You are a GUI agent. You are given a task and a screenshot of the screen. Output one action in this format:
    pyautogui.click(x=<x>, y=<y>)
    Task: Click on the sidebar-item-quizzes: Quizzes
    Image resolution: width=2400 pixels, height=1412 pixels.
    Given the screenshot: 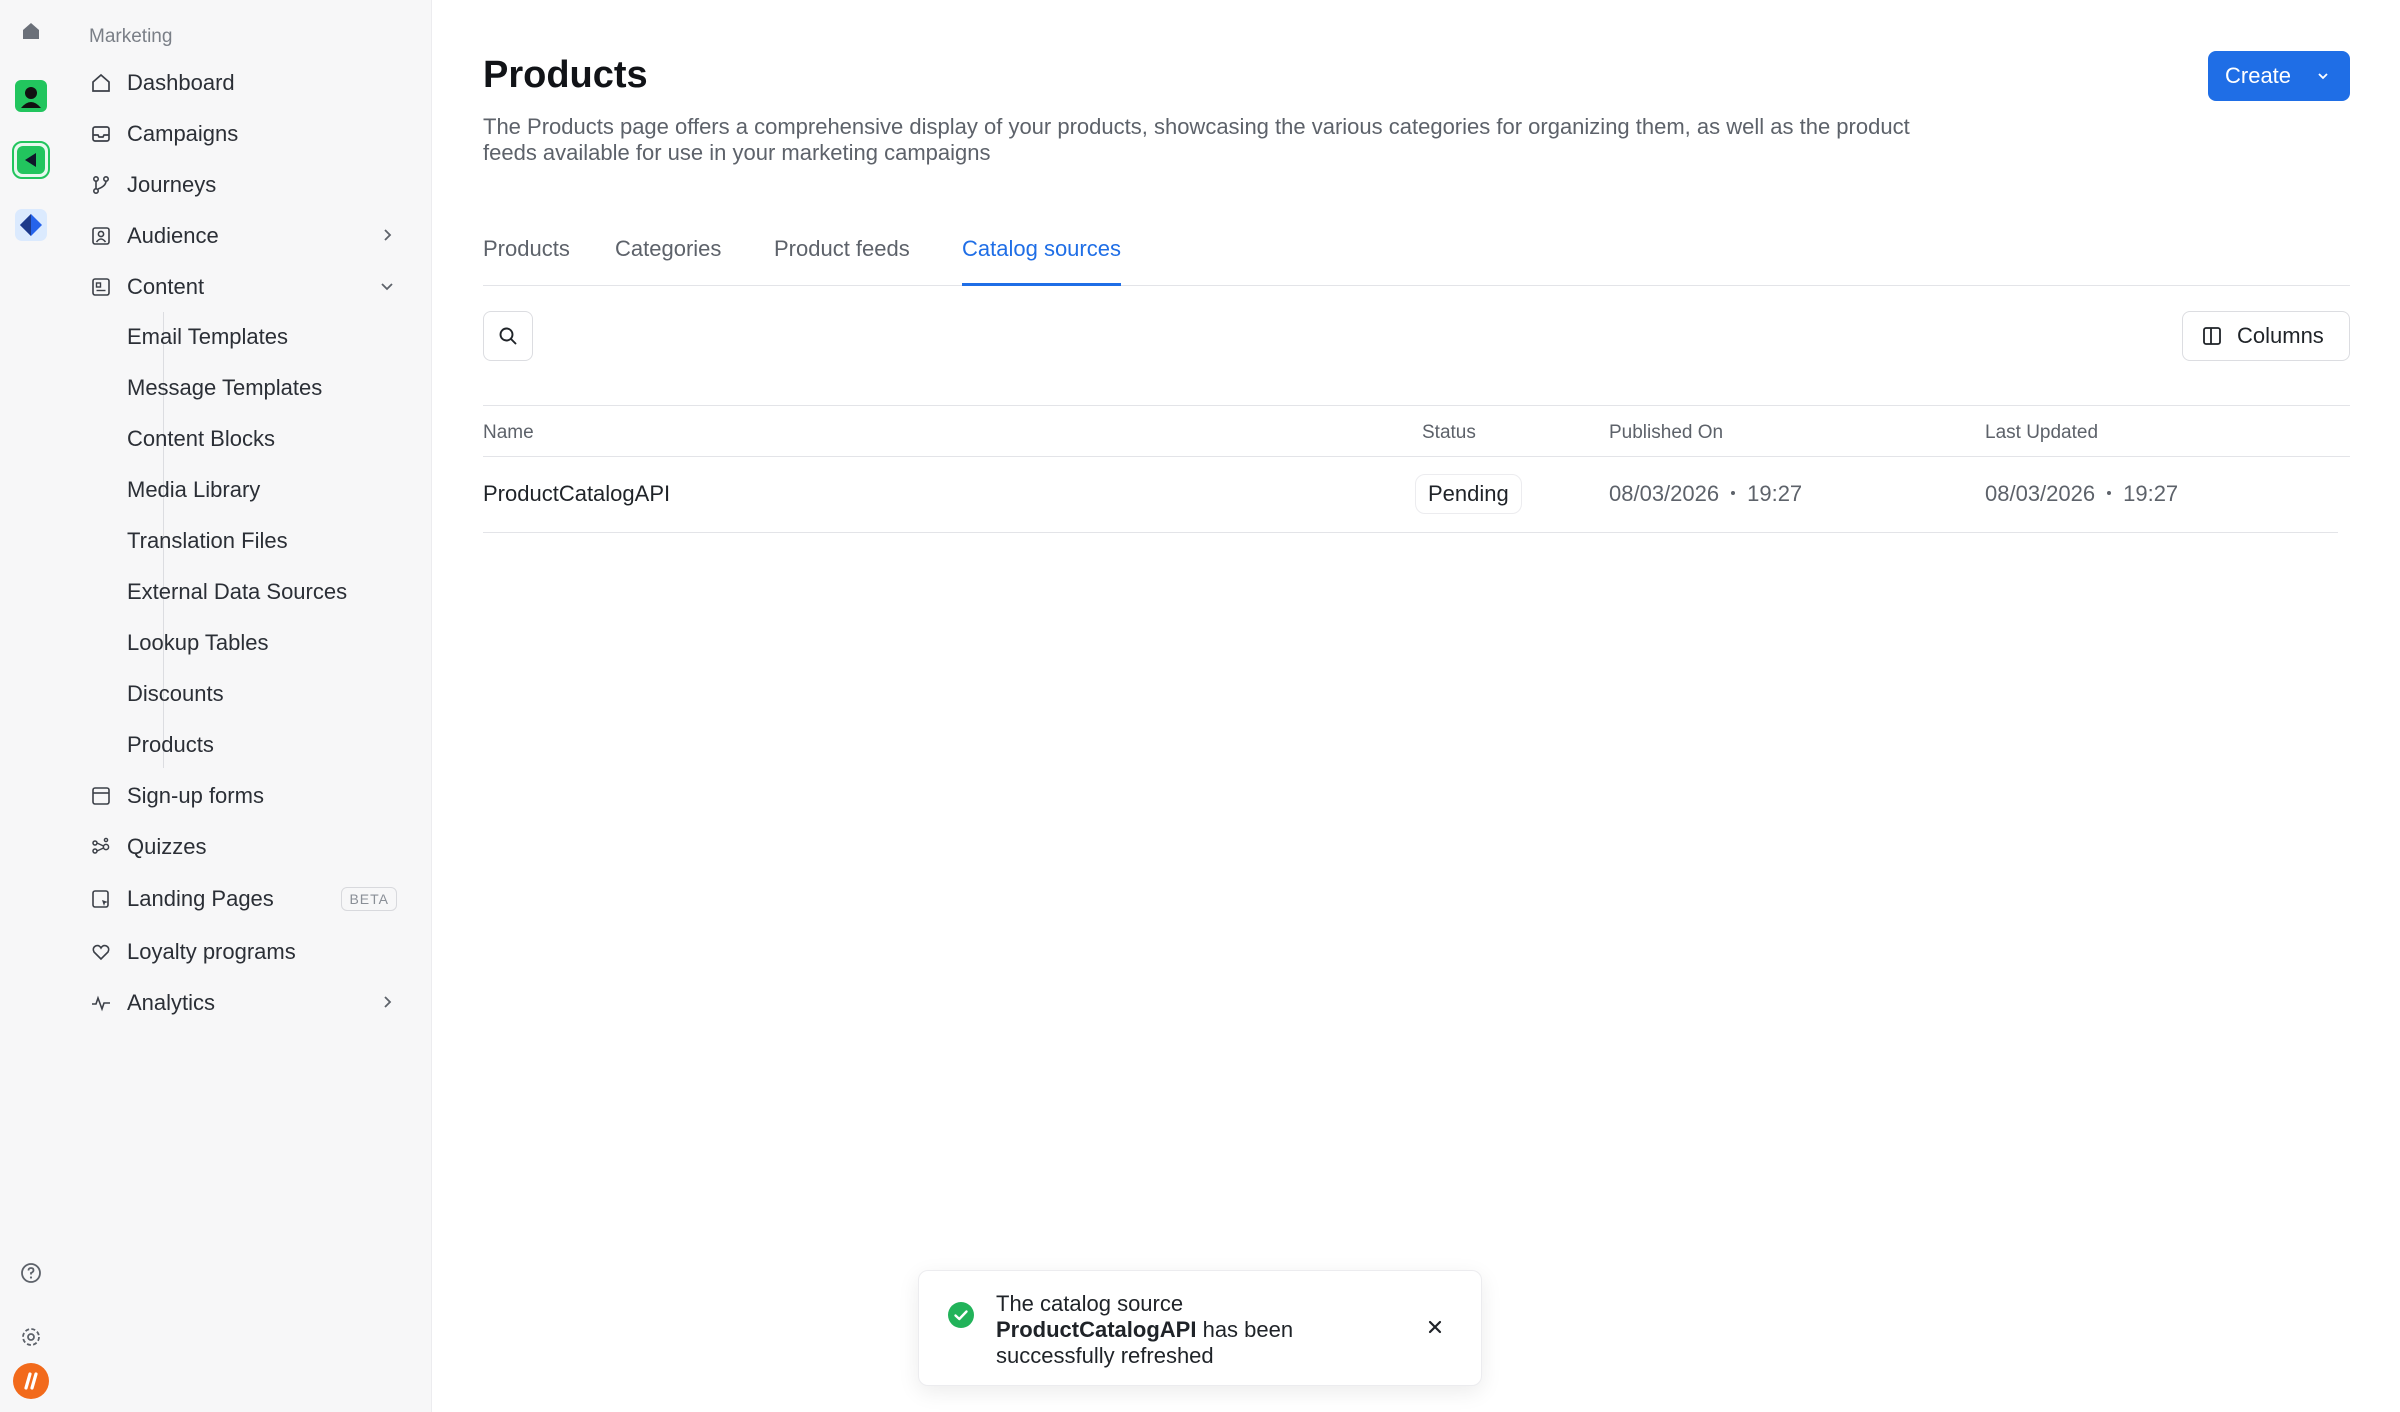 What is the action you would take?
    pyautogui.click(x=248, y=847)
    